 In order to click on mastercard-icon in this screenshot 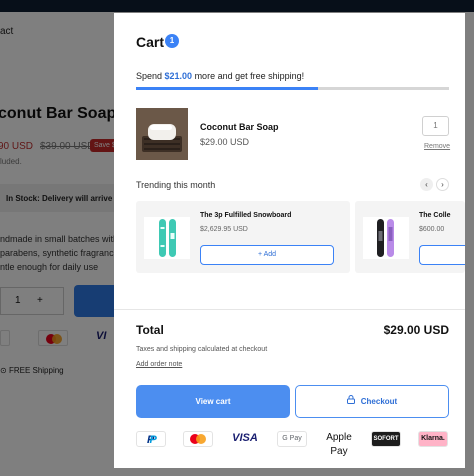, I will do `click(198, 439)`.